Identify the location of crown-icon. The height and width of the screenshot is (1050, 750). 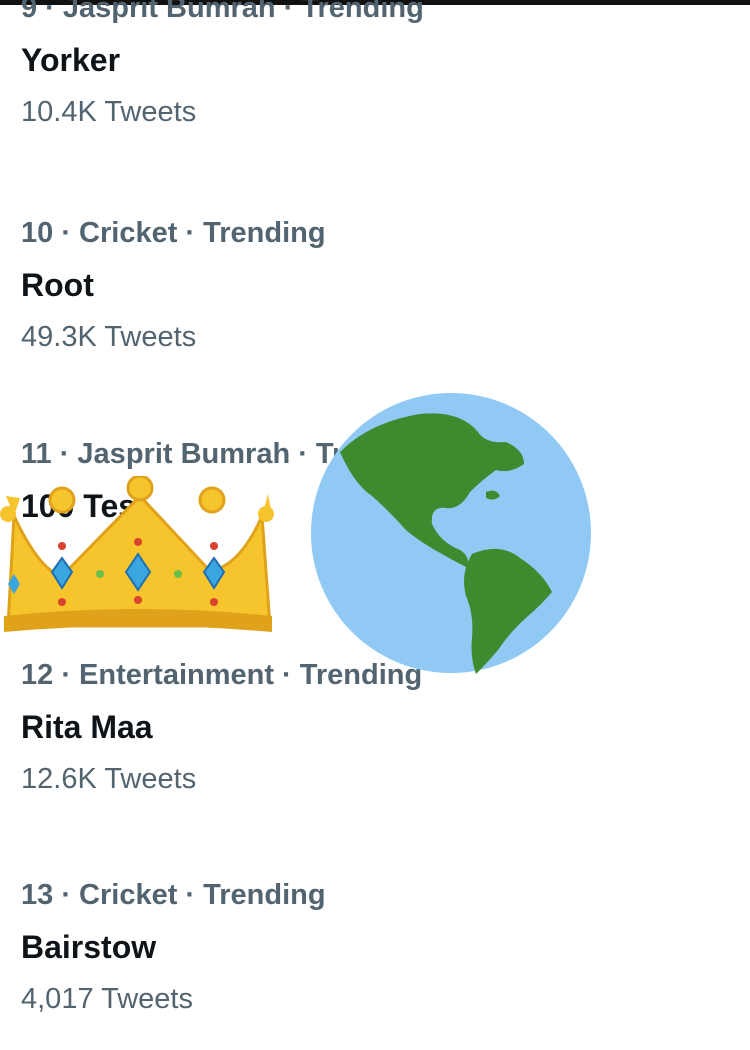
(137, 554).